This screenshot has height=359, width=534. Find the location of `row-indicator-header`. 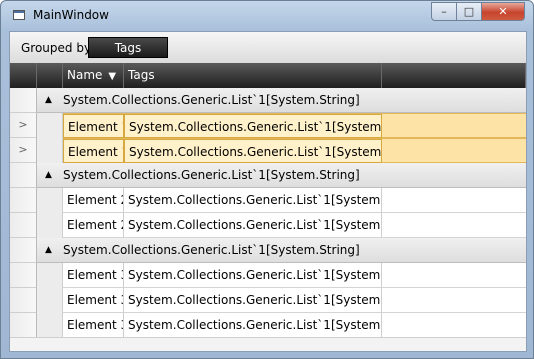

row-indicator-header is located at coordinates (23, 75).